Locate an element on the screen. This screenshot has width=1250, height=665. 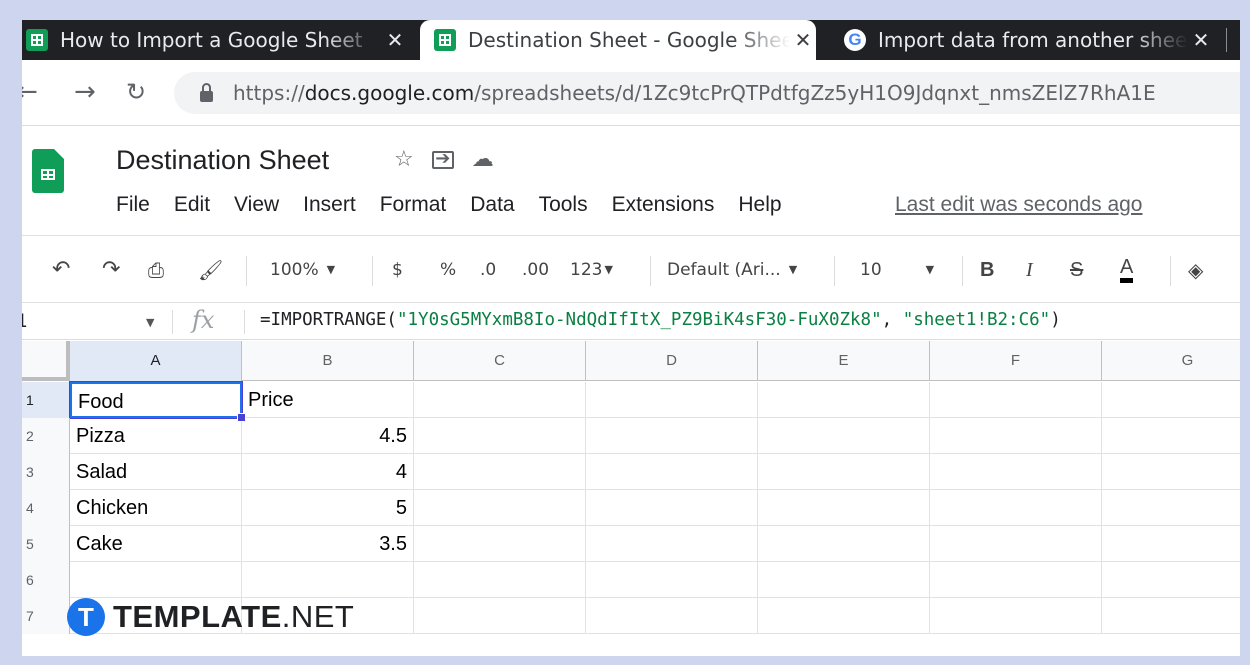
cell-a5: Cake is located at coordinates (156, 544).